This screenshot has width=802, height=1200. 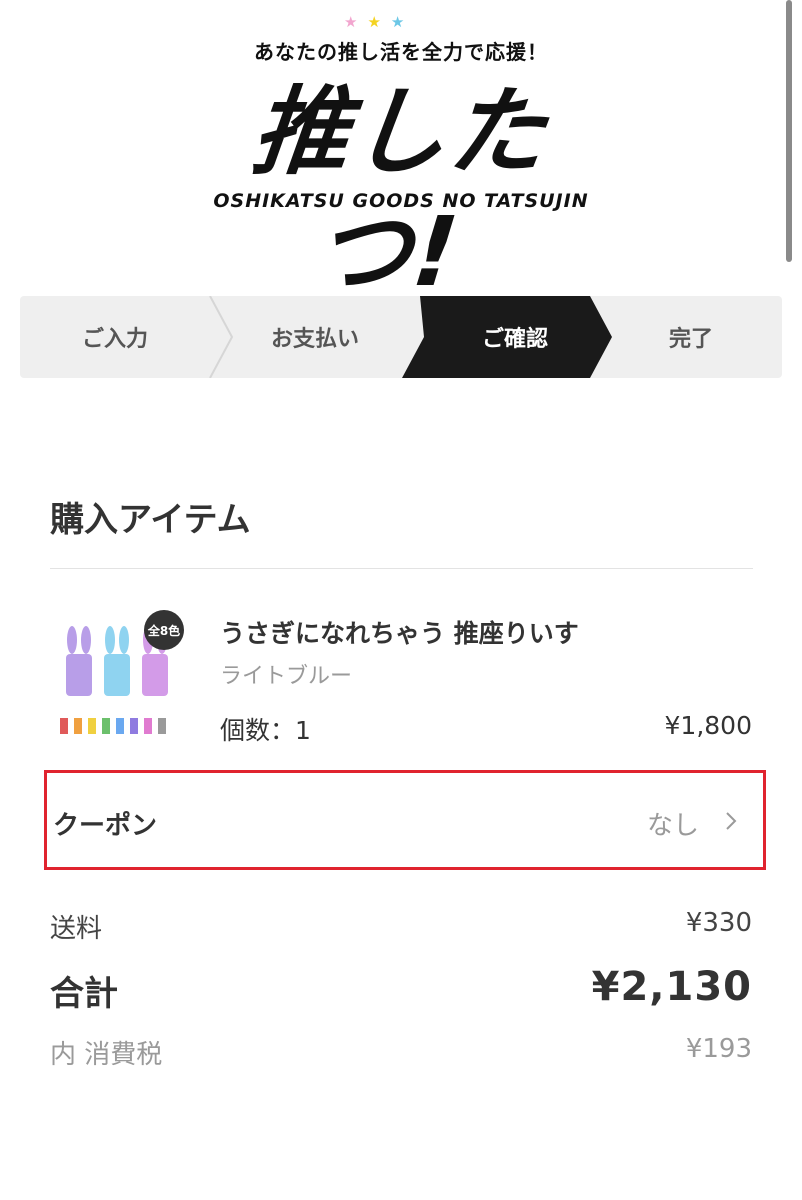 What do you see at coordinates (514, 339) in the screenshot?
I see `step-confirm-active: ご確認` at bounding box center [514, 339].